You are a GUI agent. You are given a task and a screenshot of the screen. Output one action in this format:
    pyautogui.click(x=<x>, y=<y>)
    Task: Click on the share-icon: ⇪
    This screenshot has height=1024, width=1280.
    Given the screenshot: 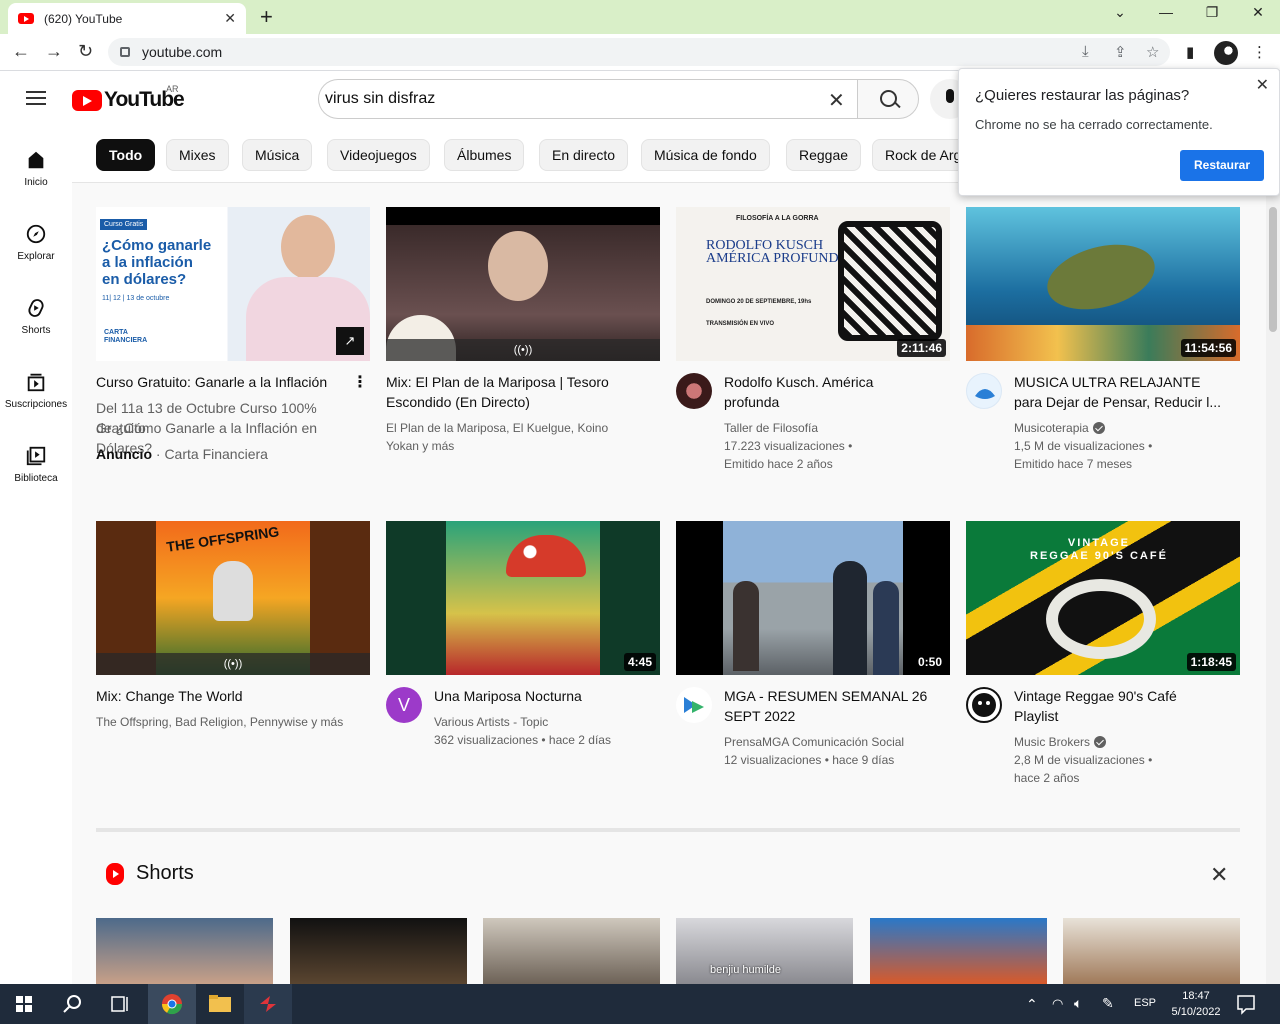 What is the action you would take?
    pyautogui.click(x=1120, y=52)
    